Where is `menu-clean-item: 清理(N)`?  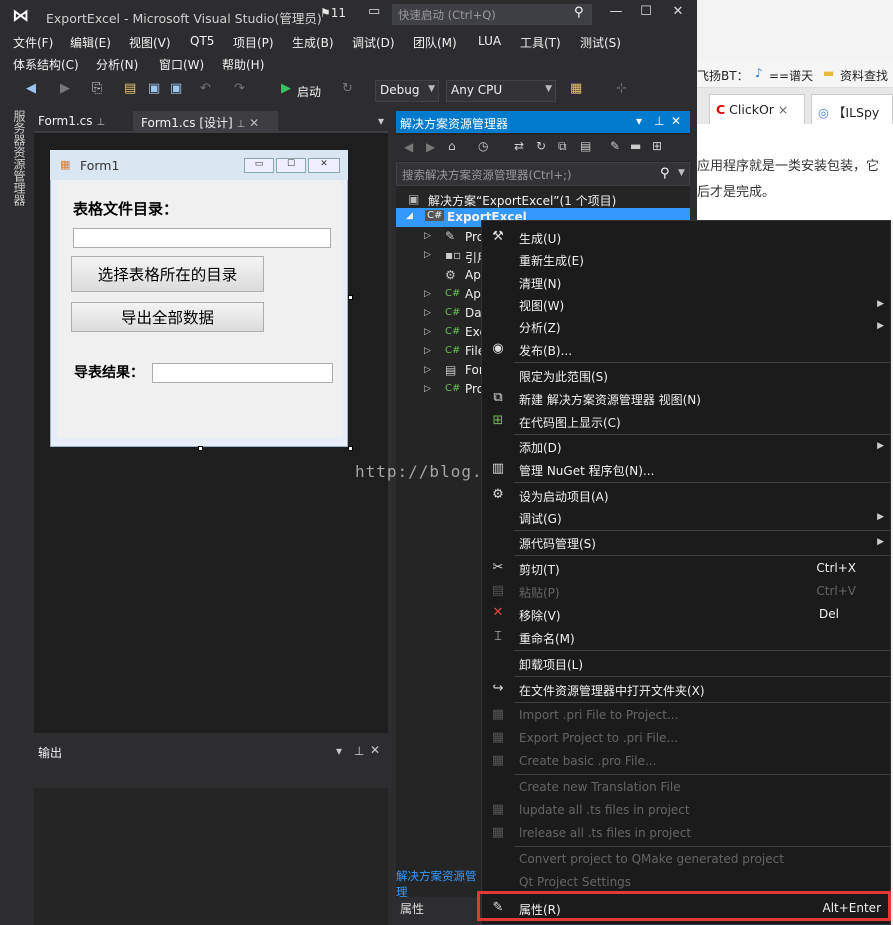
menu-clean-item: 清理(N) is located at coordinates (540, 283).